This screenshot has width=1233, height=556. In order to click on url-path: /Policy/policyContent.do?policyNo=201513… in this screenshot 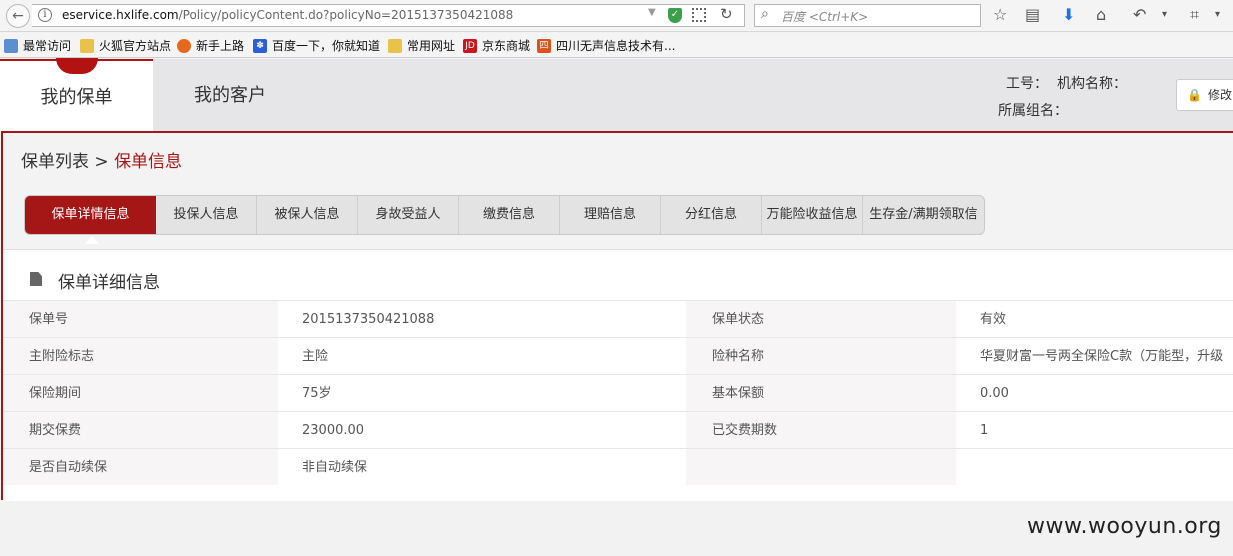, I will do `click(346, 15)`.